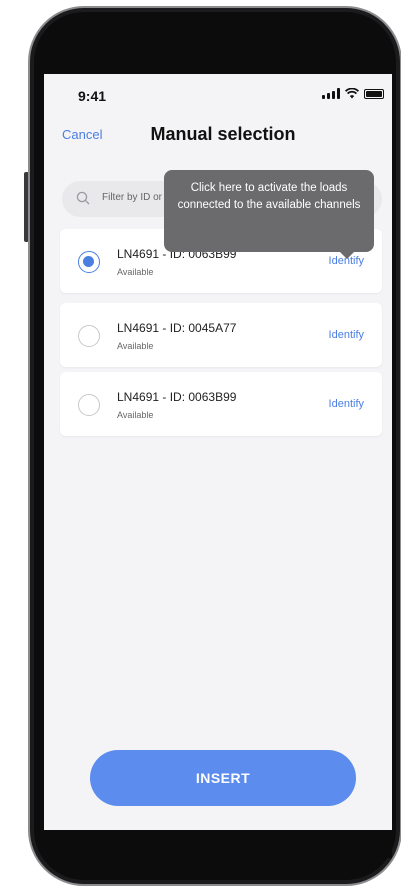  What do you see at coordinates (92, 96) in the screenshot?
I see `status-time: 9:41` at bounding box center [92, 96].